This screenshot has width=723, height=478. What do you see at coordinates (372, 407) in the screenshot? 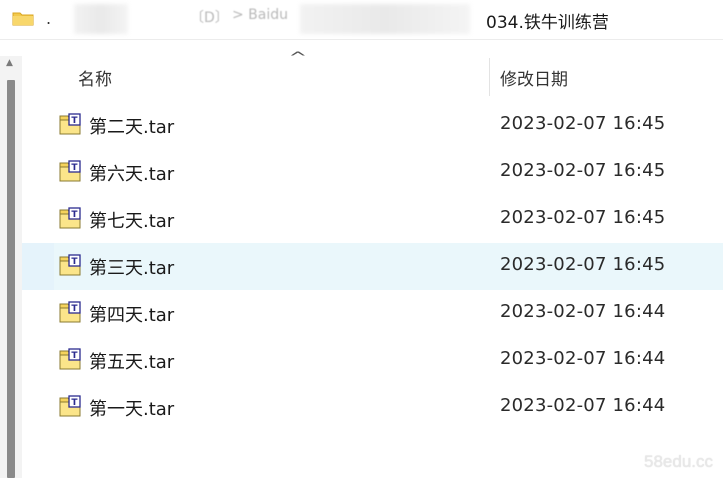
I see `file-row: T 第一天.tar 2023-02-07 16:44` at bounding box center [372, 407].